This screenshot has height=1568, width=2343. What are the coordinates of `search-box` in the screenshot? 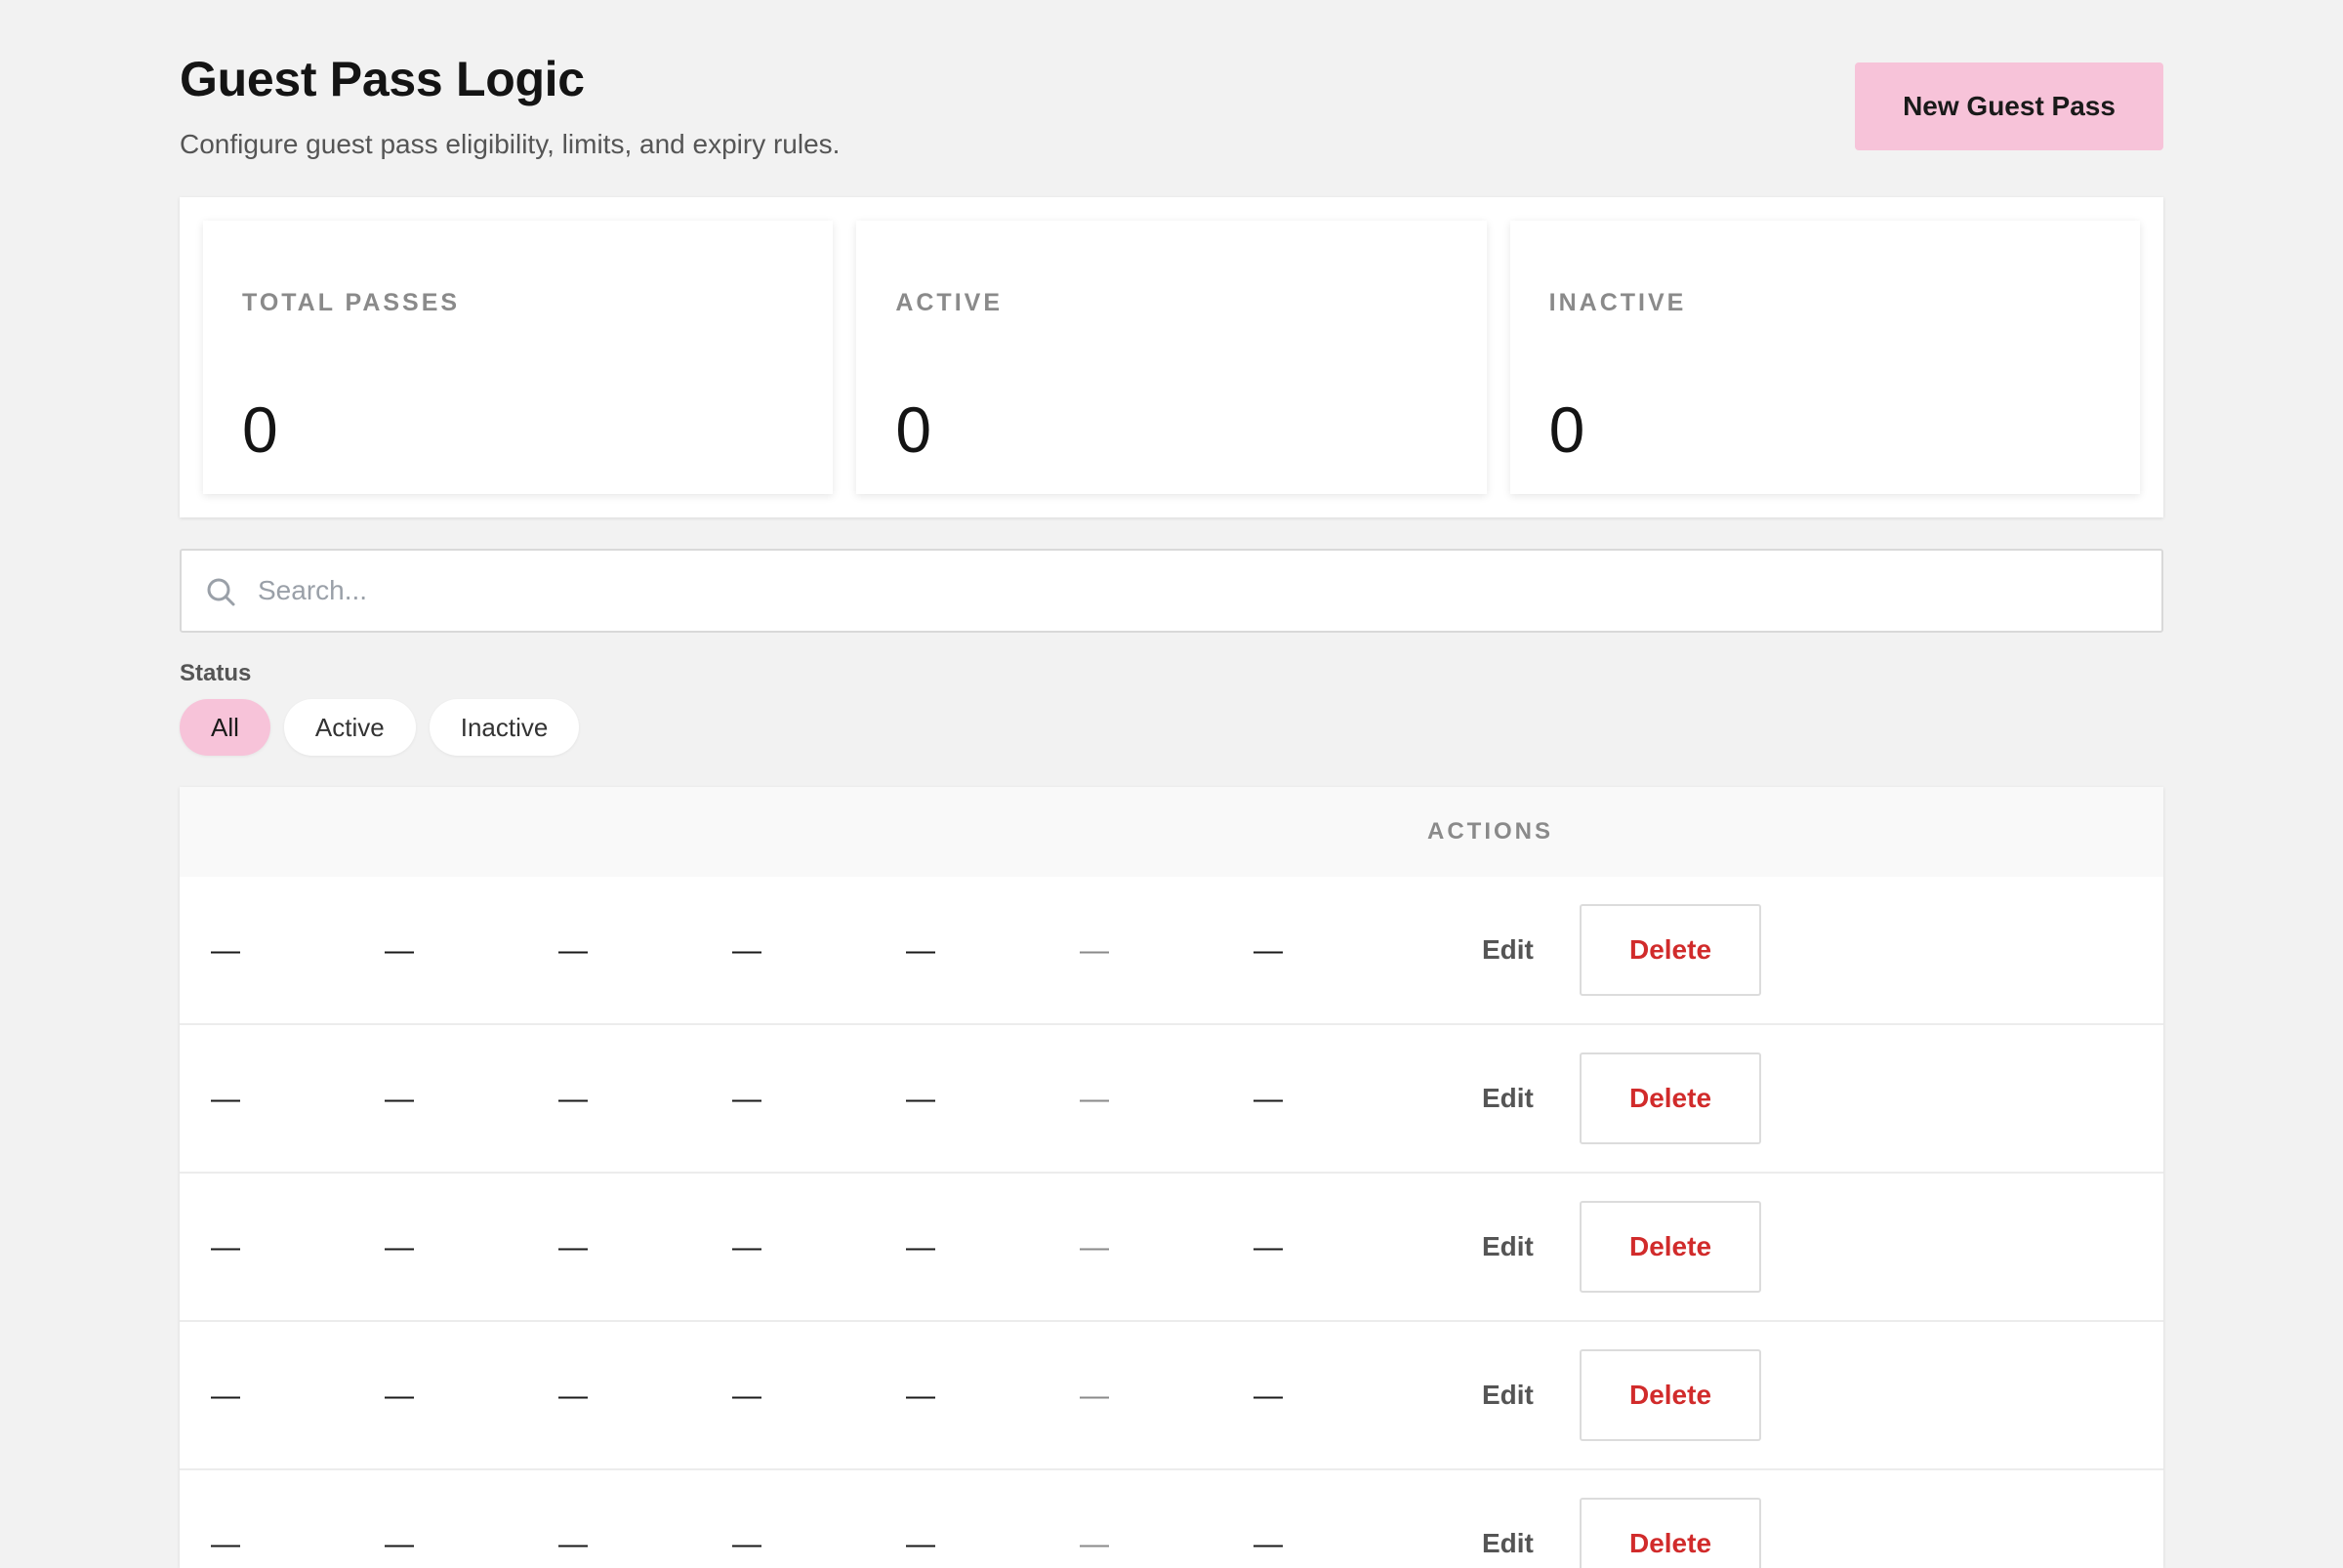 It's located at (1171, 591).